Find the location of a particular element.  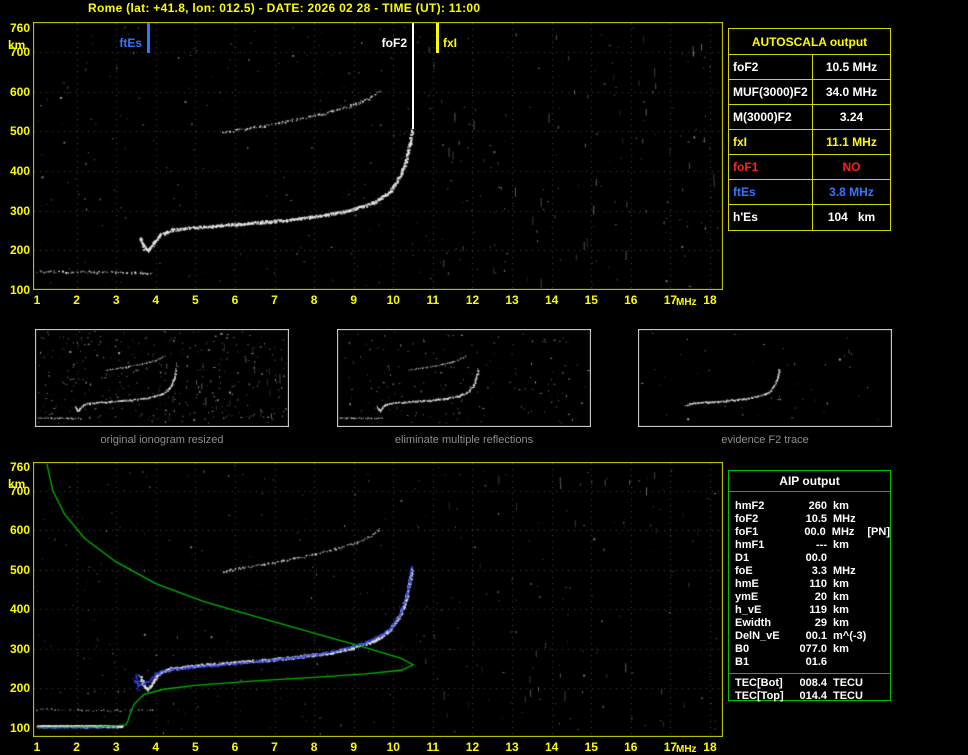

aip-row-param: foF2 is located at coordinates (747, 519).